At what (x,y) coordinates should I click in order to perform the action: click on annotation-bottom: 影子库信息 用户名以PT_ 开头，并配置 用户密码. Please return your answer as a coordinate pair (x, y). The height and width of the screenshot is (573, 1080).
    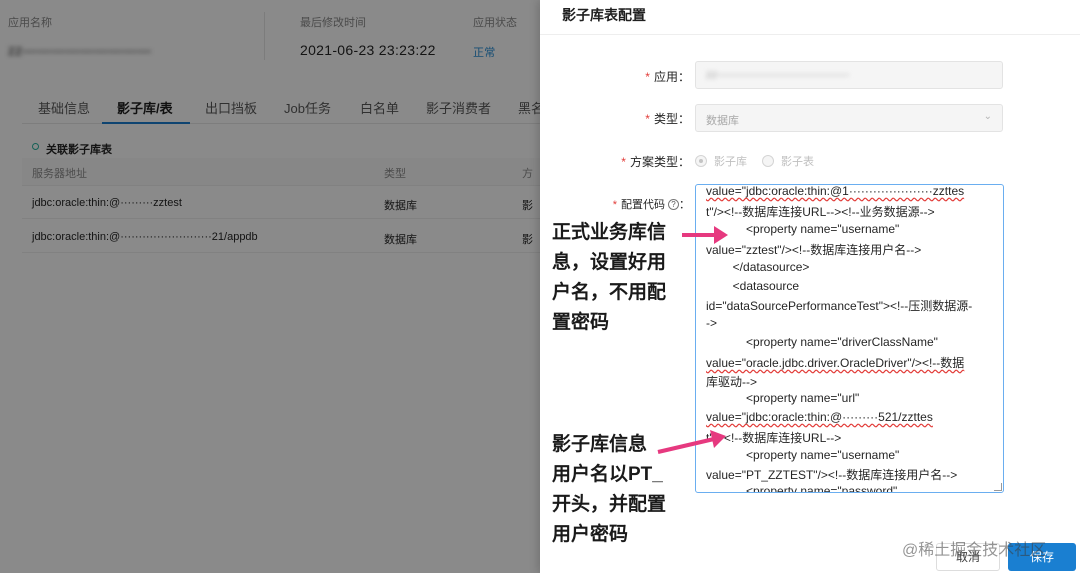
    Looking at the image, I should click on (609, 490).